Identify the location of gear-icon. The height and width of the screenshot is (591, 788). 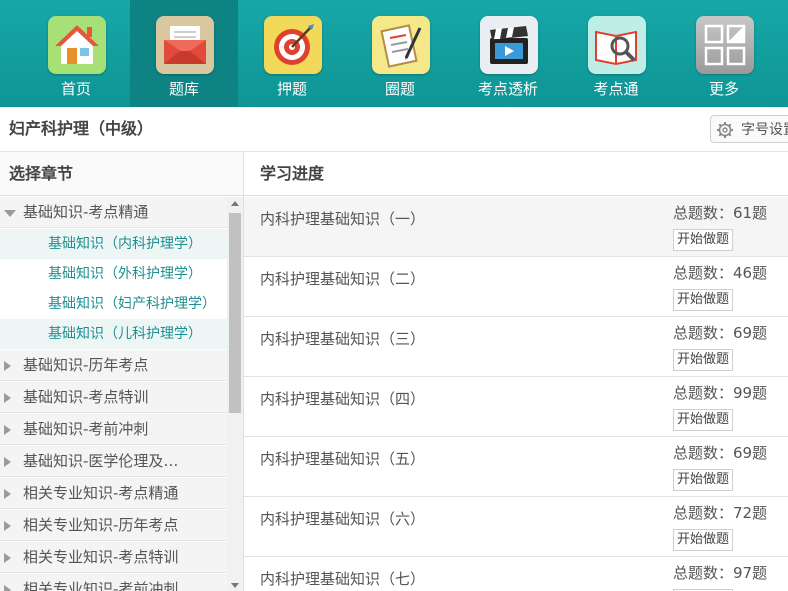
(725, 130).